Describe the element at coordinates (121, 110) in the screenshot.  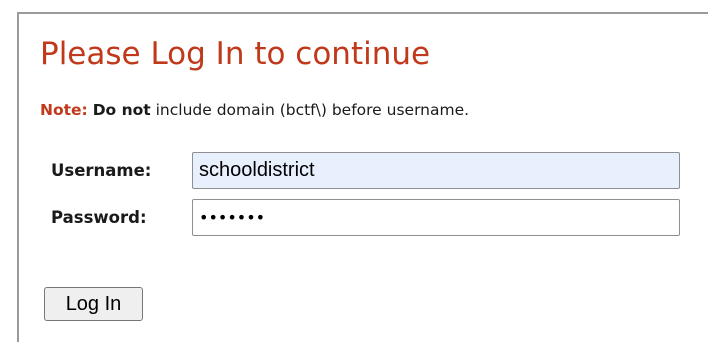
I see `note-emphasis: Do not` at that location.